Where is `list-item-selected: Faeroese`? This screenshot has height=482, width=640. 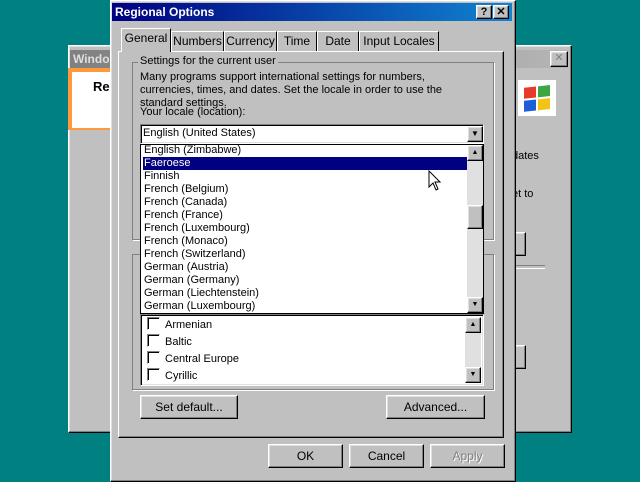
list-item-selected: Faeroese is located at coordinates (305, 163).